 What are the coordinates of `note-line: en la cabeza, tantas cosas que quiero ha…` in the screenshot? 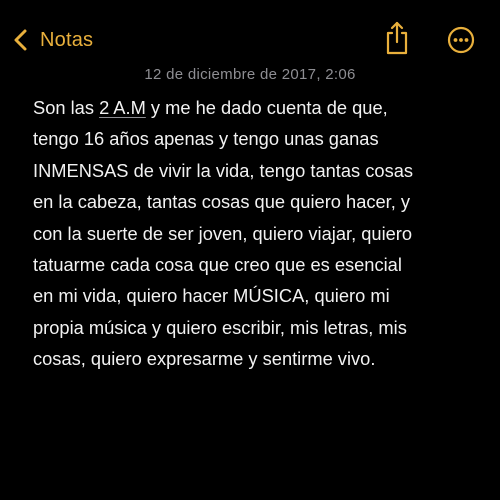 It's located at (222, 202).